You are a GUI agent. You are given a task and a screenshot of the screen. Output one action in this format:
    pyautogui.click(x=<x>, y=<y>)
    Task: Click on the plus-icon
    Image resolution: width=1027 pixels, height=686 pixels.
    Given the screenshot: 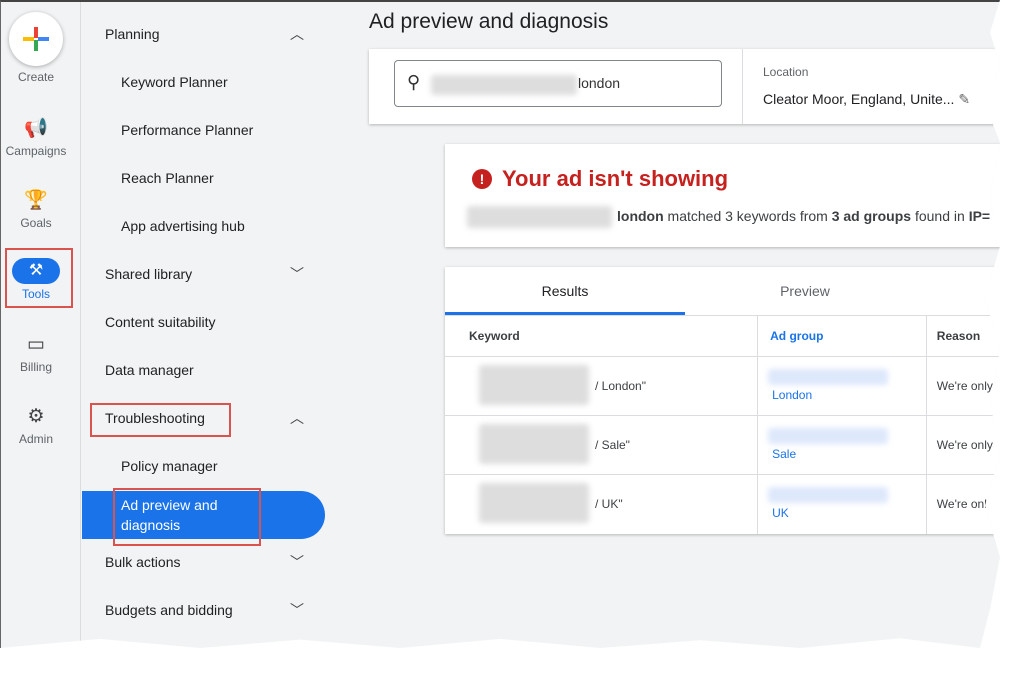 What is the action you would take?
    pyautogui.click(x=36, y=39)
    